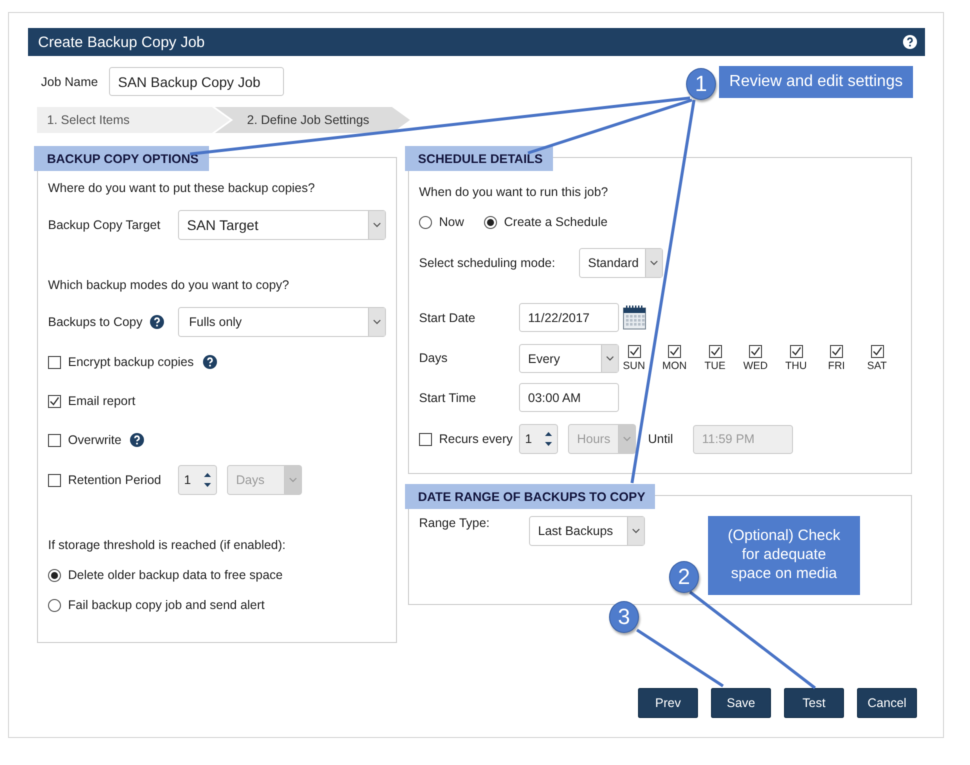 The width and height of the screenshot is (970, 765). What do you see at coordinates (447, 317) in the screenshot?
I see `field-label: Start Date` at bounding box center [447, 317].